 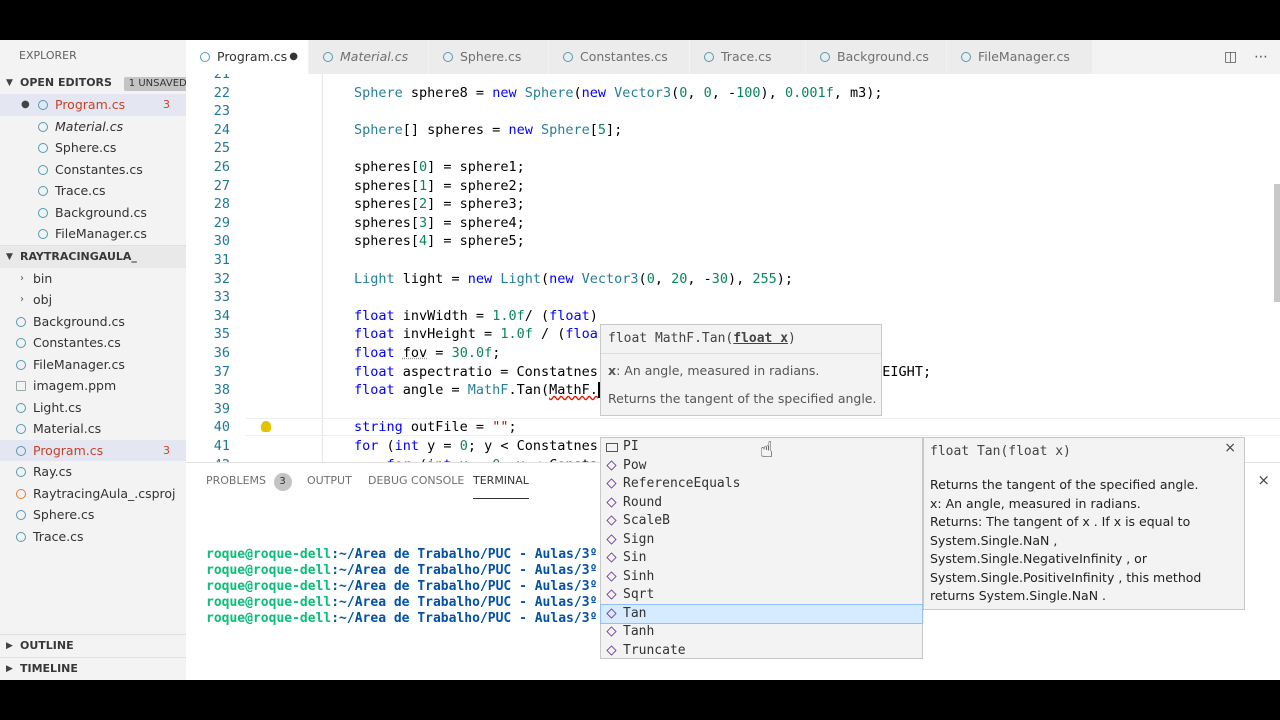 What do you see at coordinates (221, 111) in the screenshot?
I see `line-number: 23` at bounding box center [221, 111].